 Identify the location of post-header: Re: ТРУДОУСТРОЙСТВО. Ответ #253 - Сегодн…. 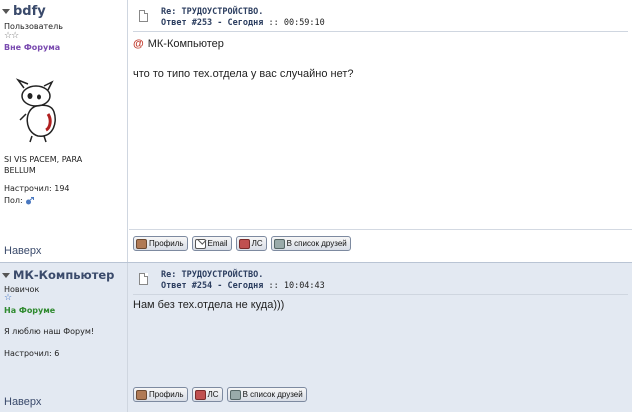
(380, 19).